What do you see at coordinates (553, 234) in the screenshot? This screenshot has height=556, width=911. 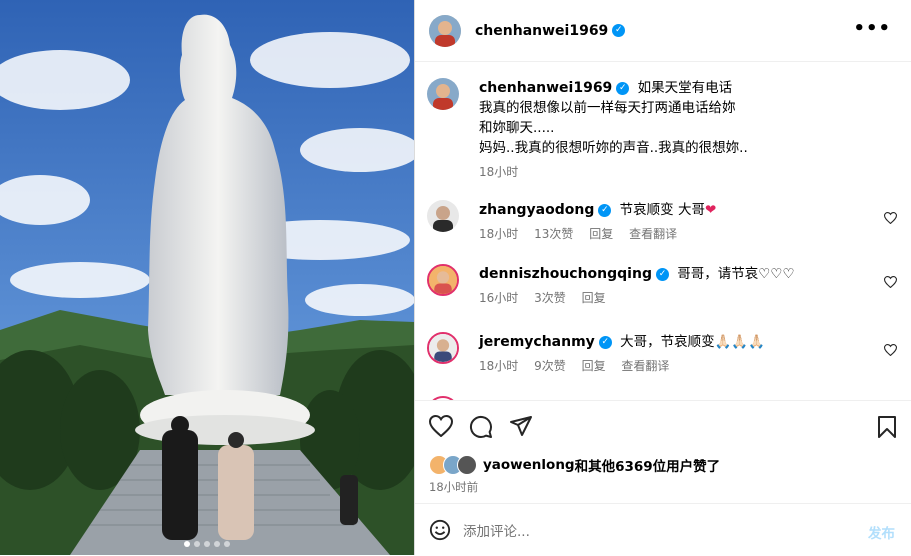 I see `comment-likes: 13次赞` at bounding box center [553, 234].